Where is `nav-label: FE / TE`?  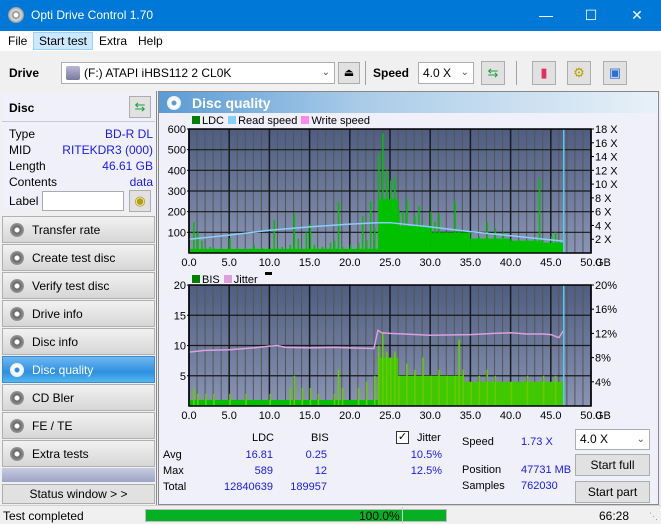
nav-label: FE / TE is located at coordinates (52, 426).